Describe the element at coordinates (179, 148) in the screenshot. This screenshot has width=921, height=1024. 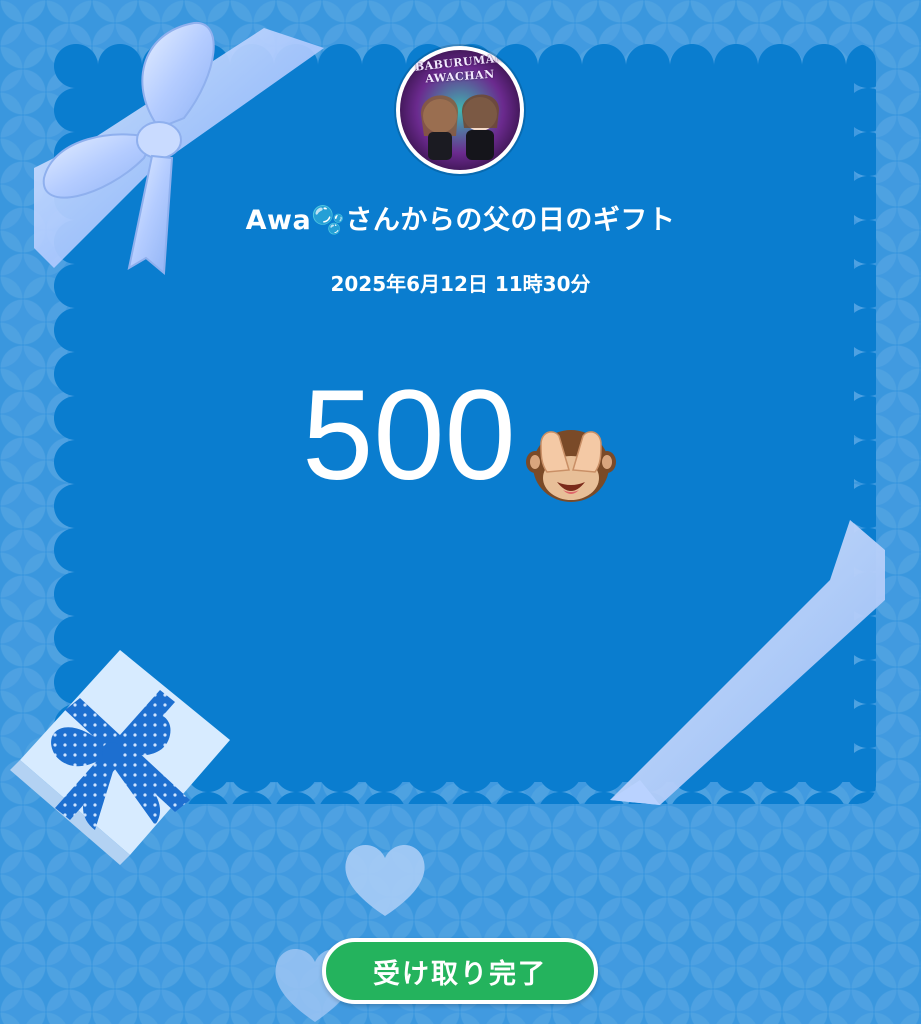
I see `ribbon-bow-icon` at that location.